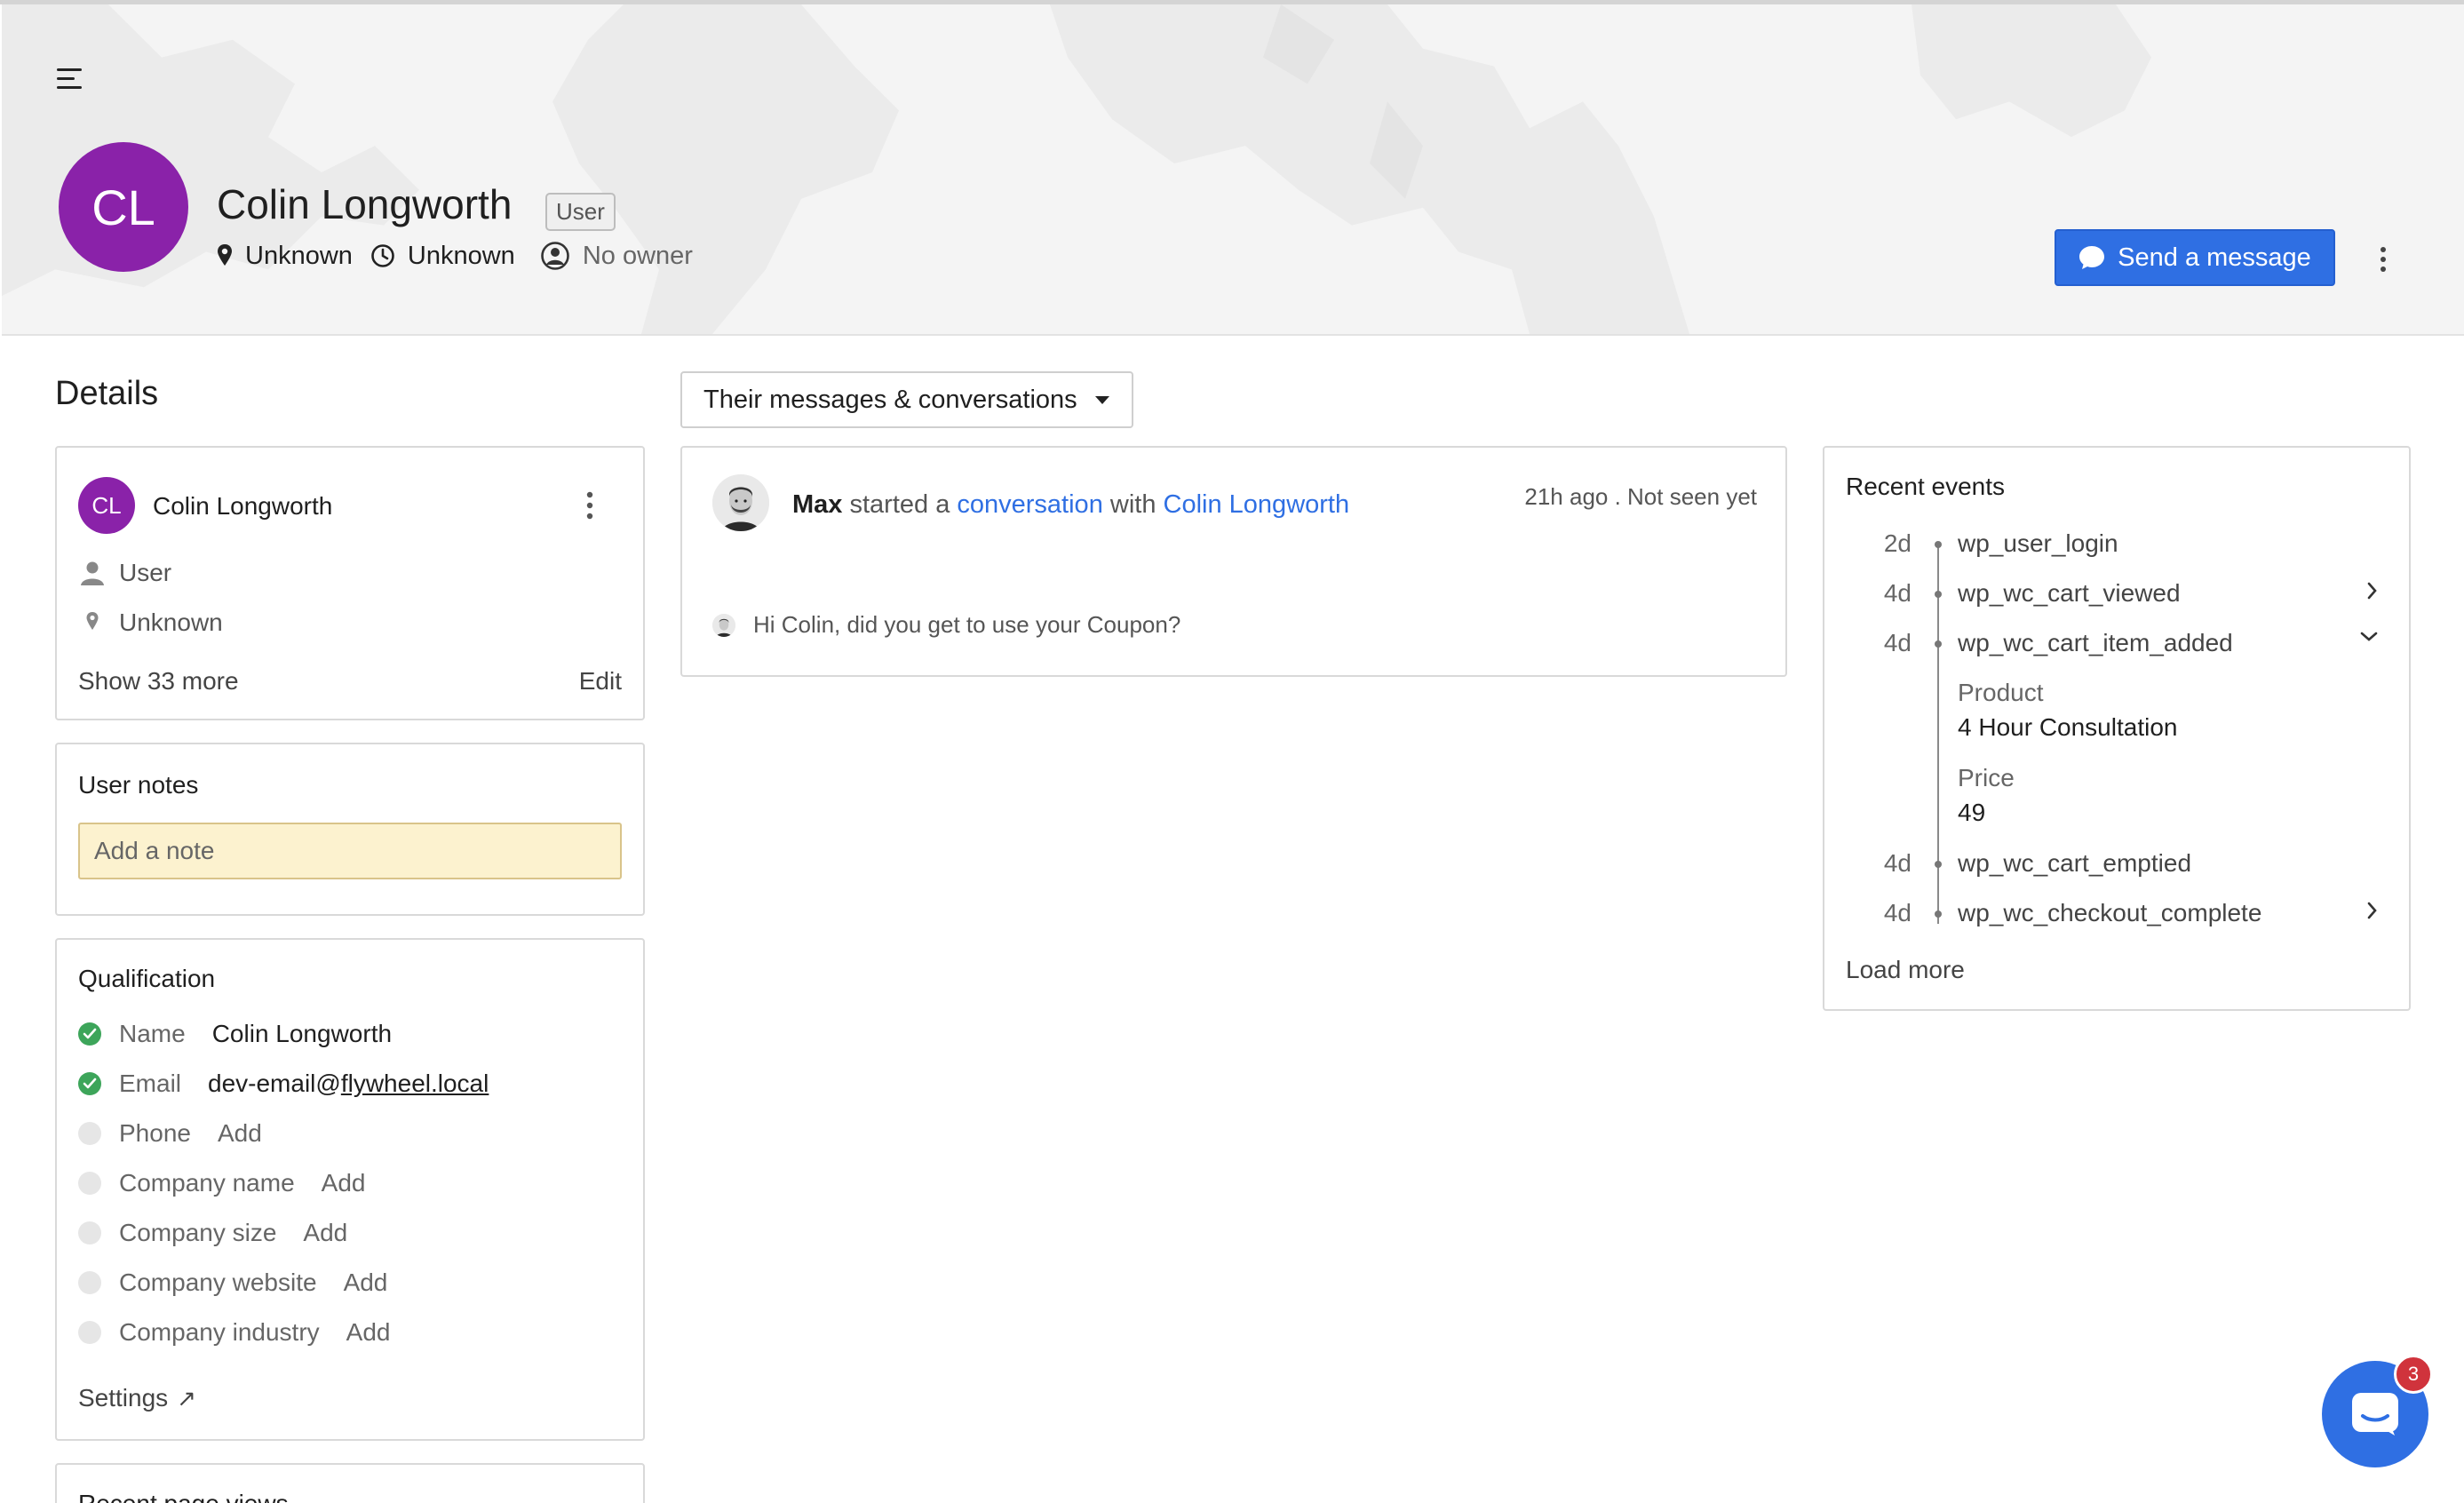  What do you see at coordinates (2214, 257) in the screenshot?
I see `send-message-label: Send a message` at bounding box center [2214, 257].